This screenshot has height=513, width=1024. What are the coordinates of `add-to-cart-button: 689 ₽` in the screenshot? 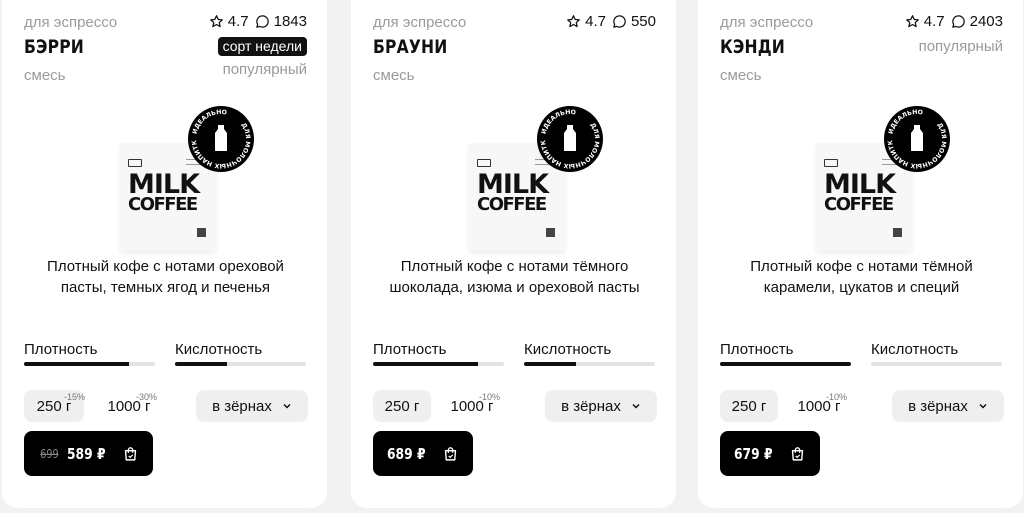 It's located at (423, 453).